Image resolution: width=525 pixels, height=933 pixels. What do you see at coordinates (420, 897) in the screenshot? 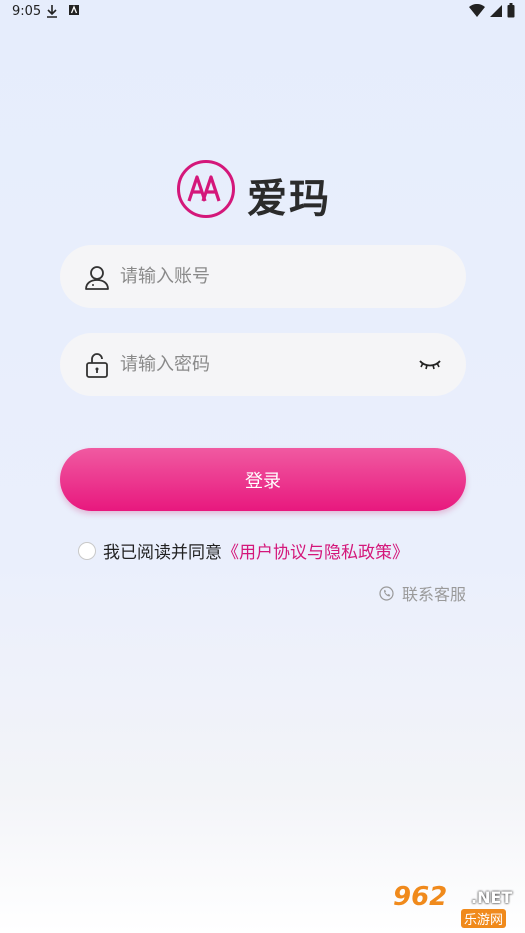
I see `watermark-main: 962` at bounding box center [420, 897].